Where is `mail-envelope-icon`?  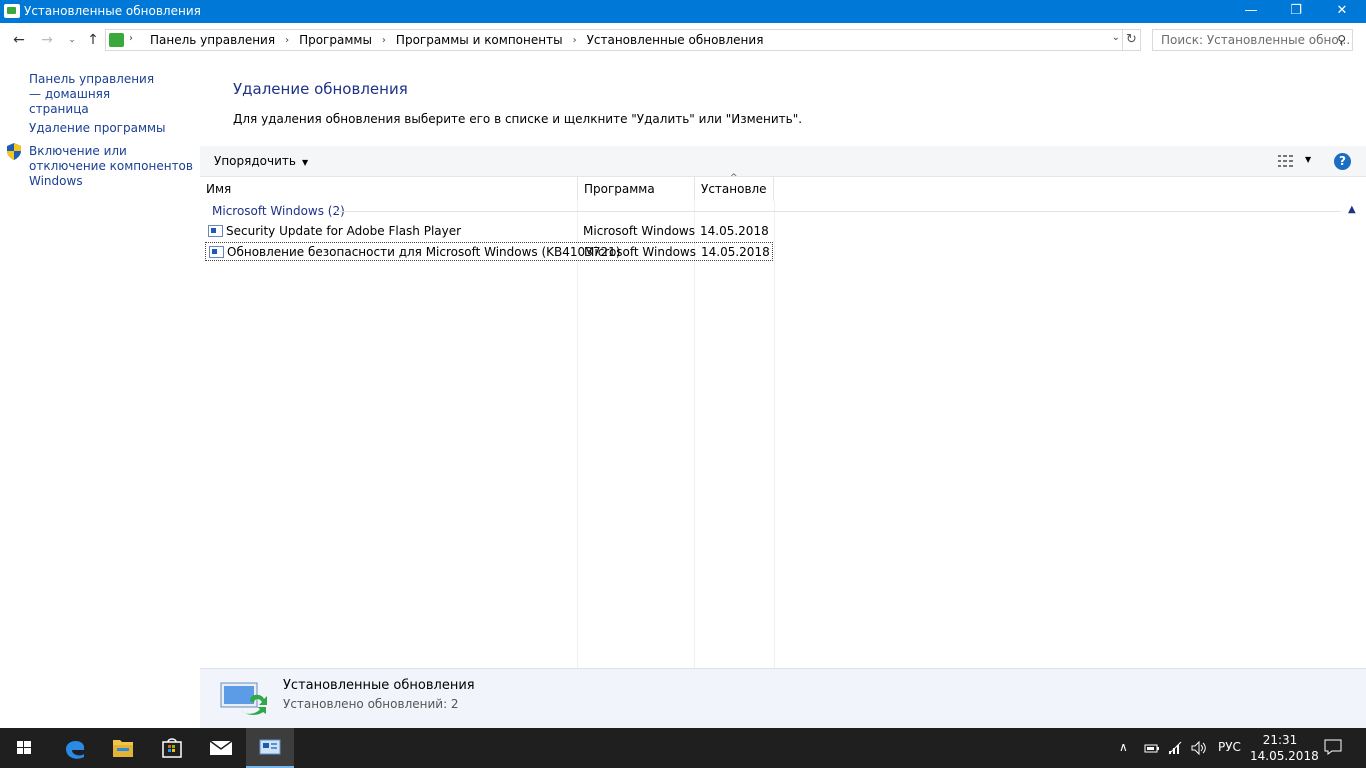 mail-envelope-icon is located at coordinates (221, 747).